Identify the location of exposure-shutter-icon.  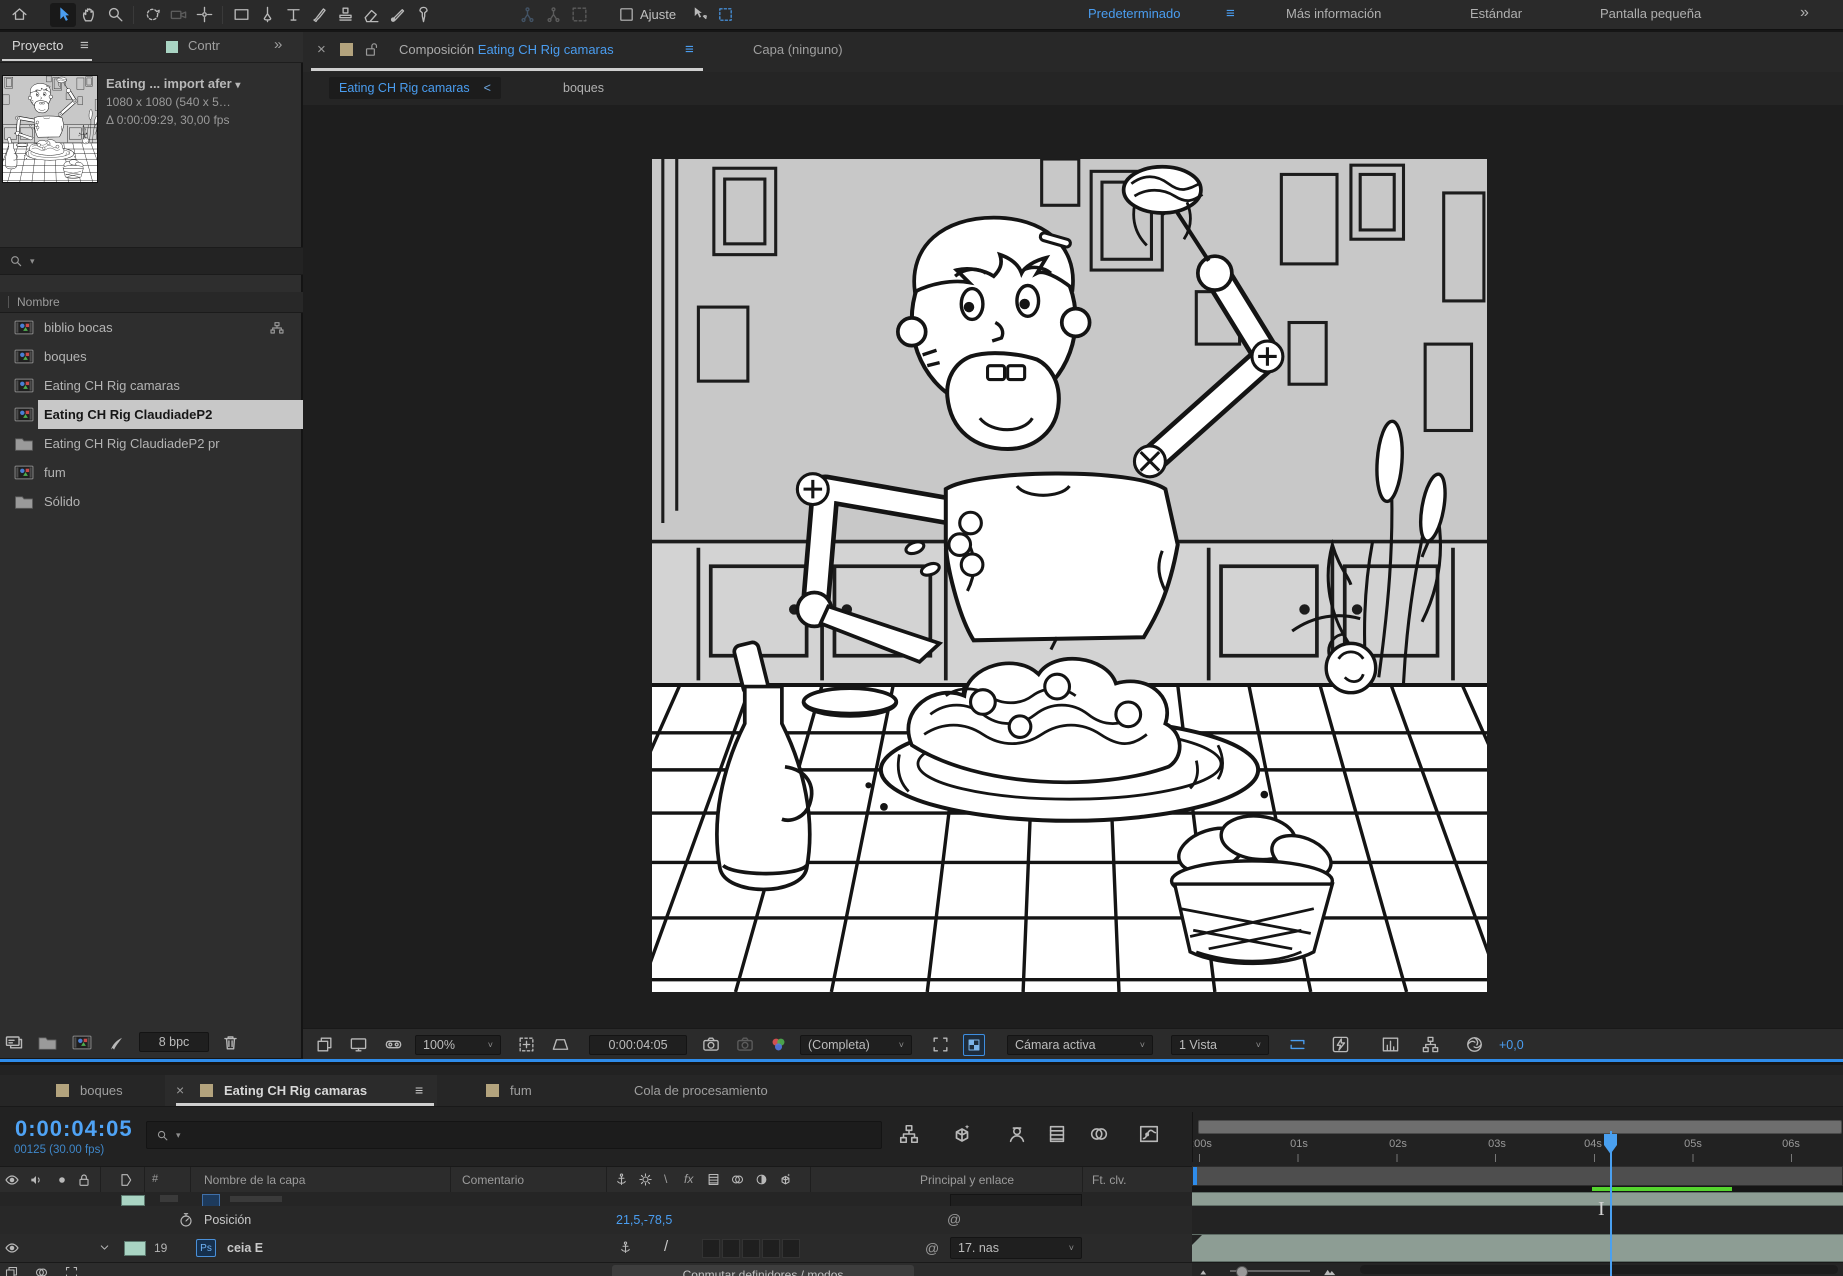
(1474, 1044).